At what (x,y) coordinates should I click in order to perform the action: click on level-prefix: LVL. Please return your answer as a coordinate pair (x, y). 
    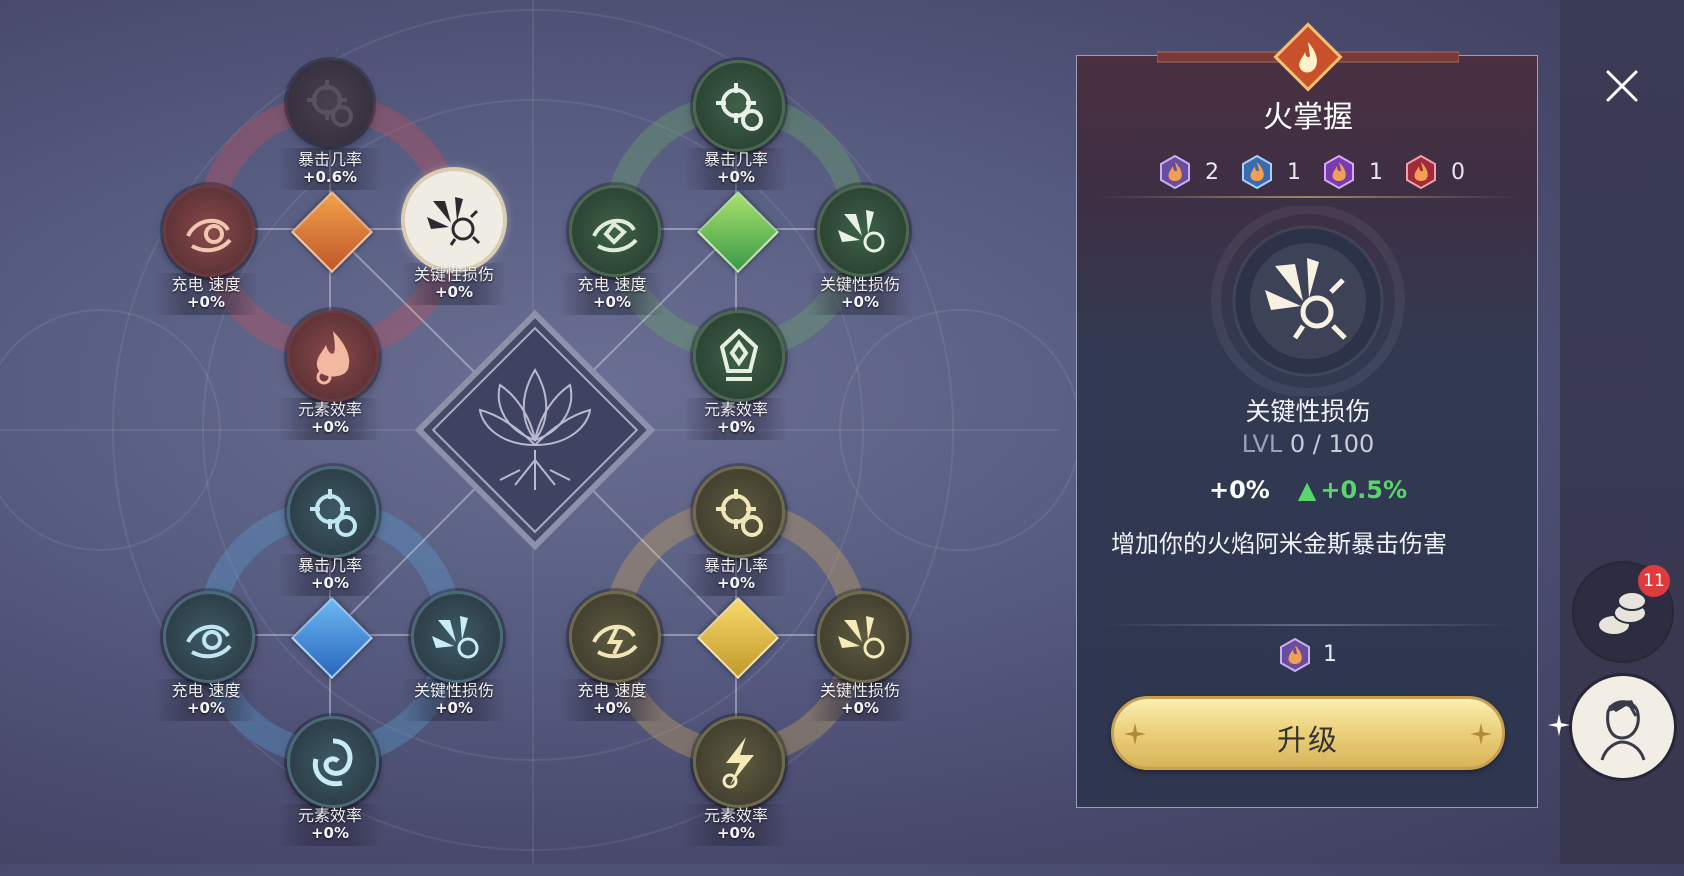
    Looking at the image, I should click on (1262, 444).